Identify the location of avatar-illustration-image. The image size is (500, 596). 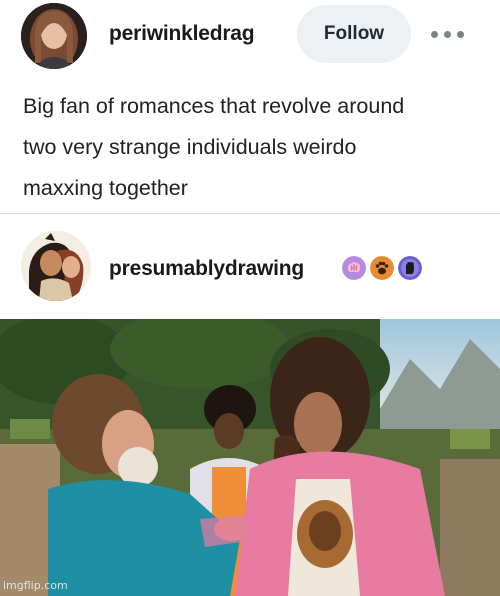
(56, 266).